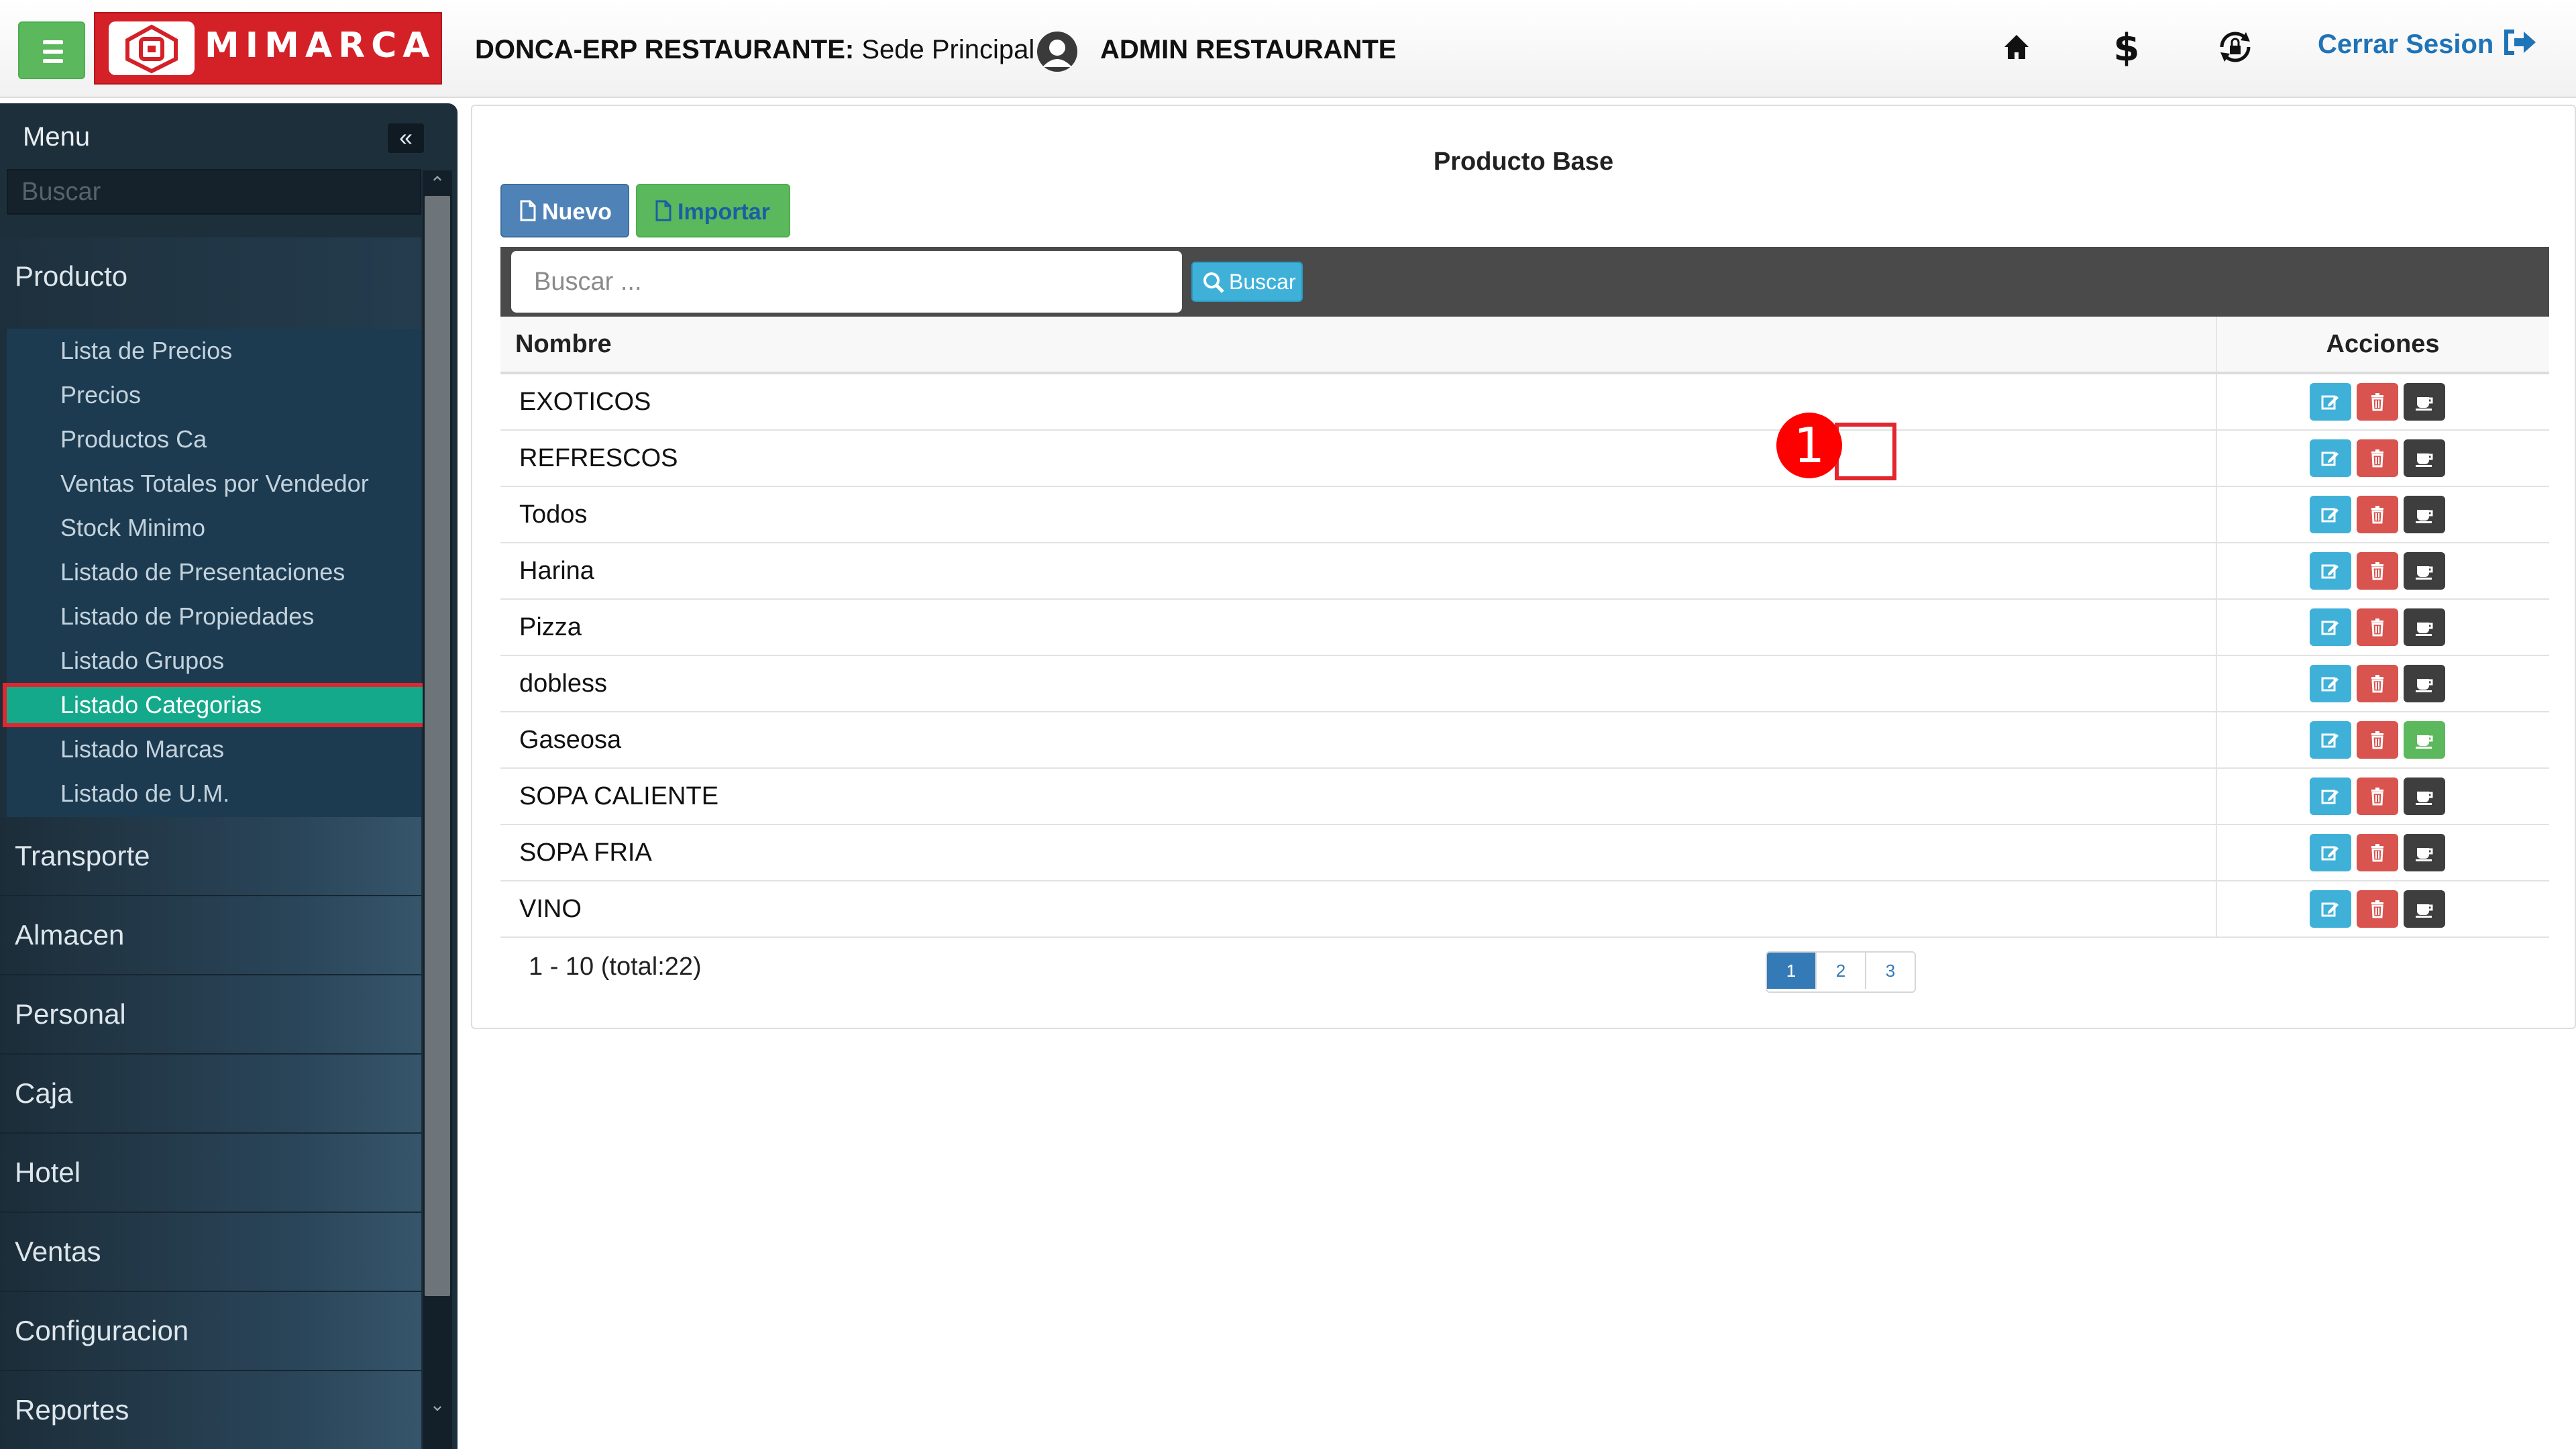  I want to click on row-name-cell: SOPA FRIA, so click(1358, 852).